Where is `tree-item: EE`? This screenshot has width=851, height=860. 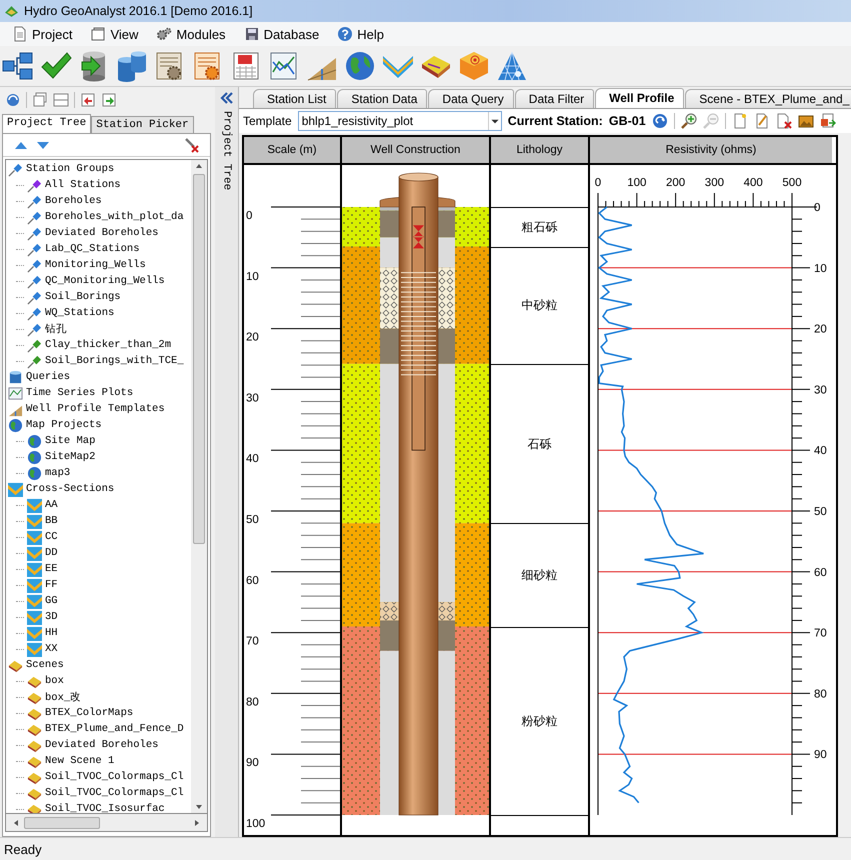
tree-item: EE is located at coordinates (51, 569).